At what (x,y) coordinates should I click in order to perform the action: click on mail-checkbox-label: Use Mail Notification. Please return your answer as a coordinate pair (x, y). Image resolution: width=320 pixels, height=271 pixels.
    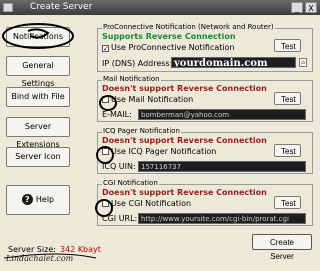
    Looking at the image, I should click on (152, 99).